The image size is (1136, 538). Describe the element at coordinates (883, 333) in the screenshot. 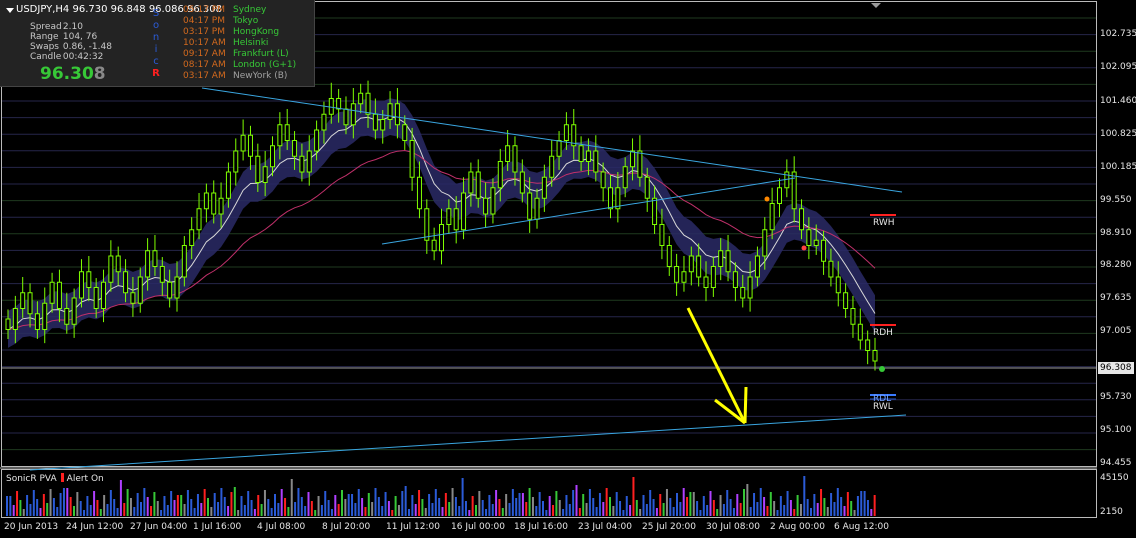

I see `rdh-label: RDH` at that location.